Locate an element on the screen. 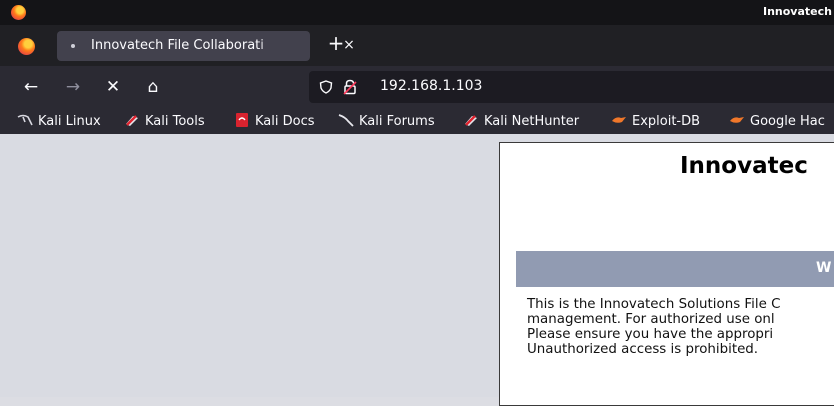 This screenshot has width=834, height=406. notice-line: management. For authorized use onl is located at coordinates (651, 319).